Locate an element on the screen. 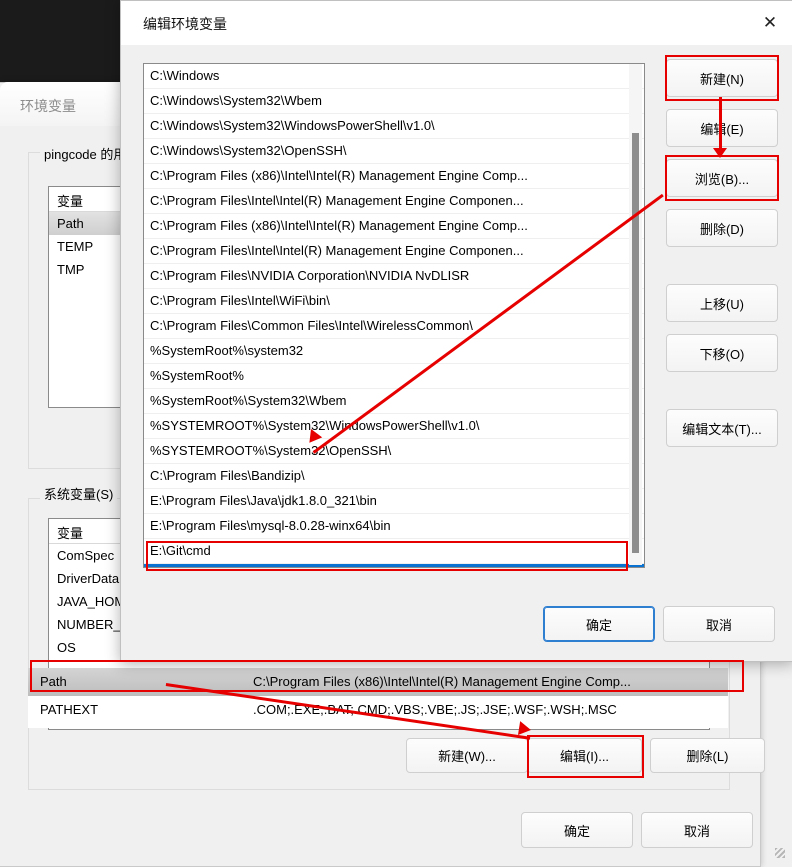 The width and height of the screenshot is (792, 867). path-entry-value: C:\Windows is located at coordinates (185, 75).